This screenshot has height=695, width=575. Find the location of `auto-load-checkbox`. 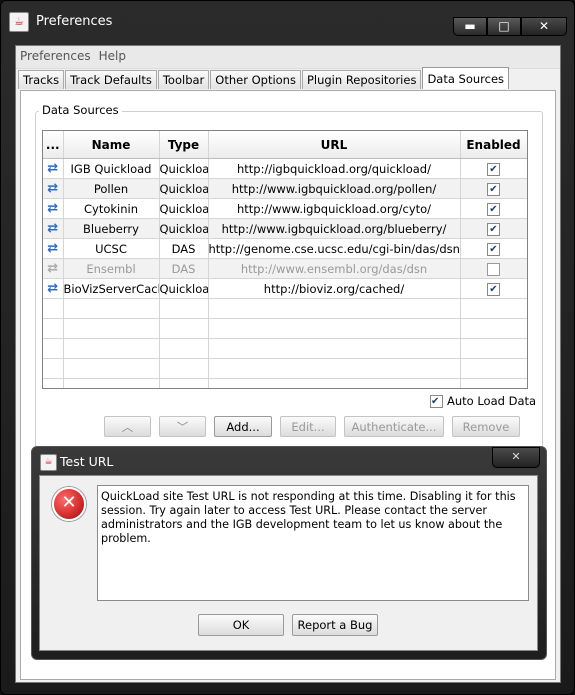

auto-load-checkbox is located at coordinates (436, 401).